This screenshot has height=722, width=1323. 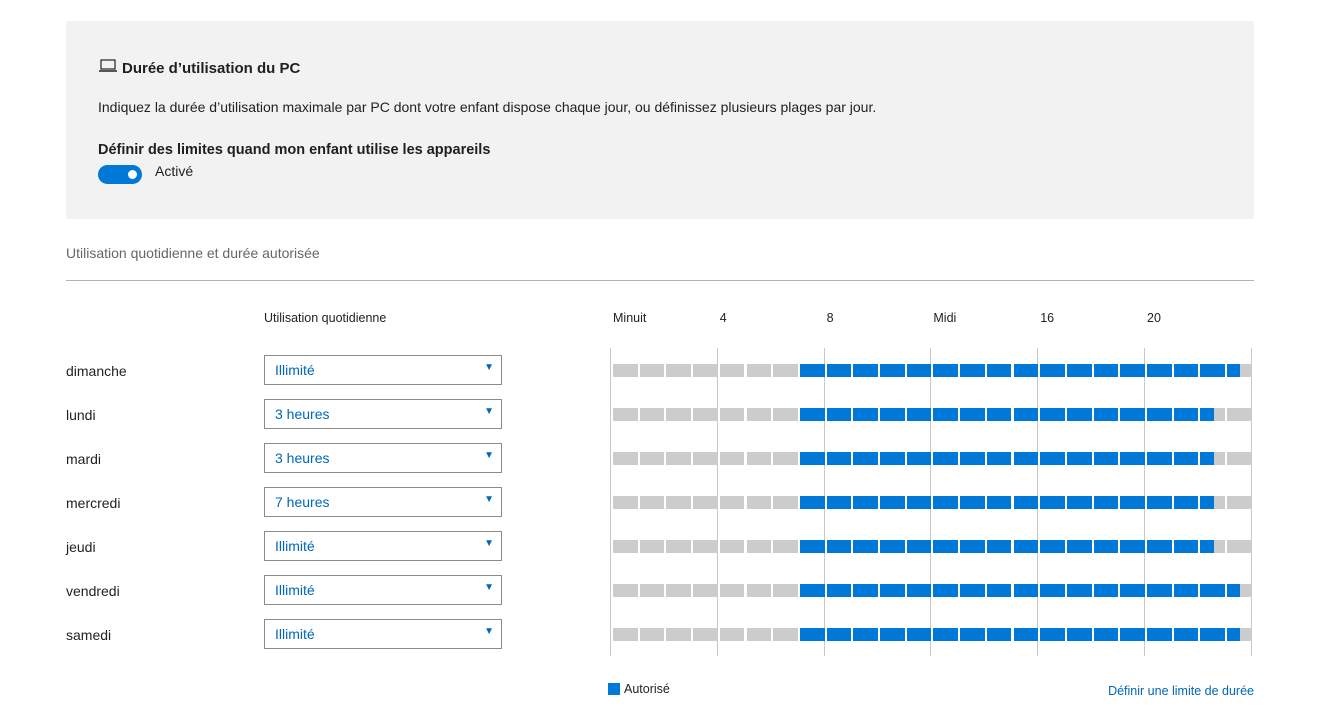 I want to click on limits-toggle, so click(x=120, y=174).